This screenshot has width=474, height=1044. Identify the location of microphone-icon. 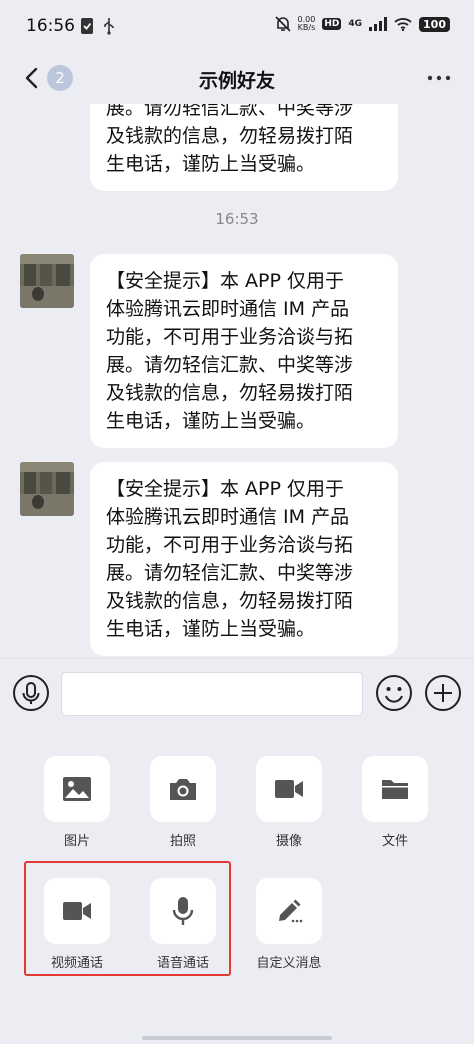
(183, 911).